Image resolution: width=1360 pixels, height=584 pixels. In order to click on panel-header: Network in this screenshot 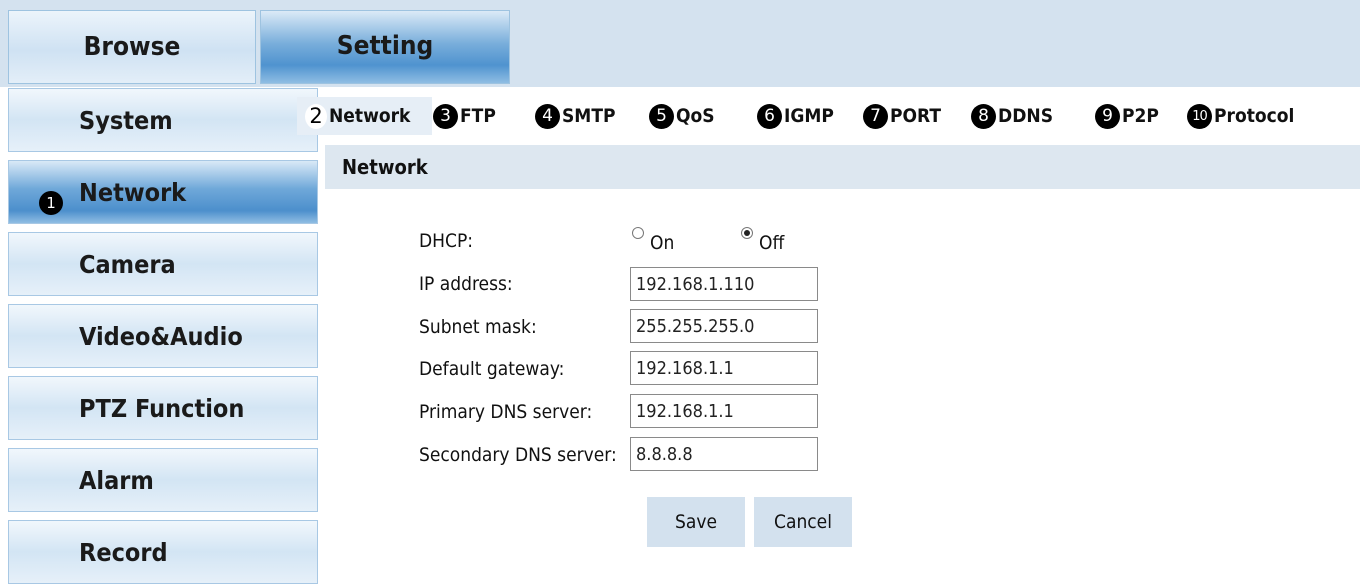, I will do `click(842, 167)`.